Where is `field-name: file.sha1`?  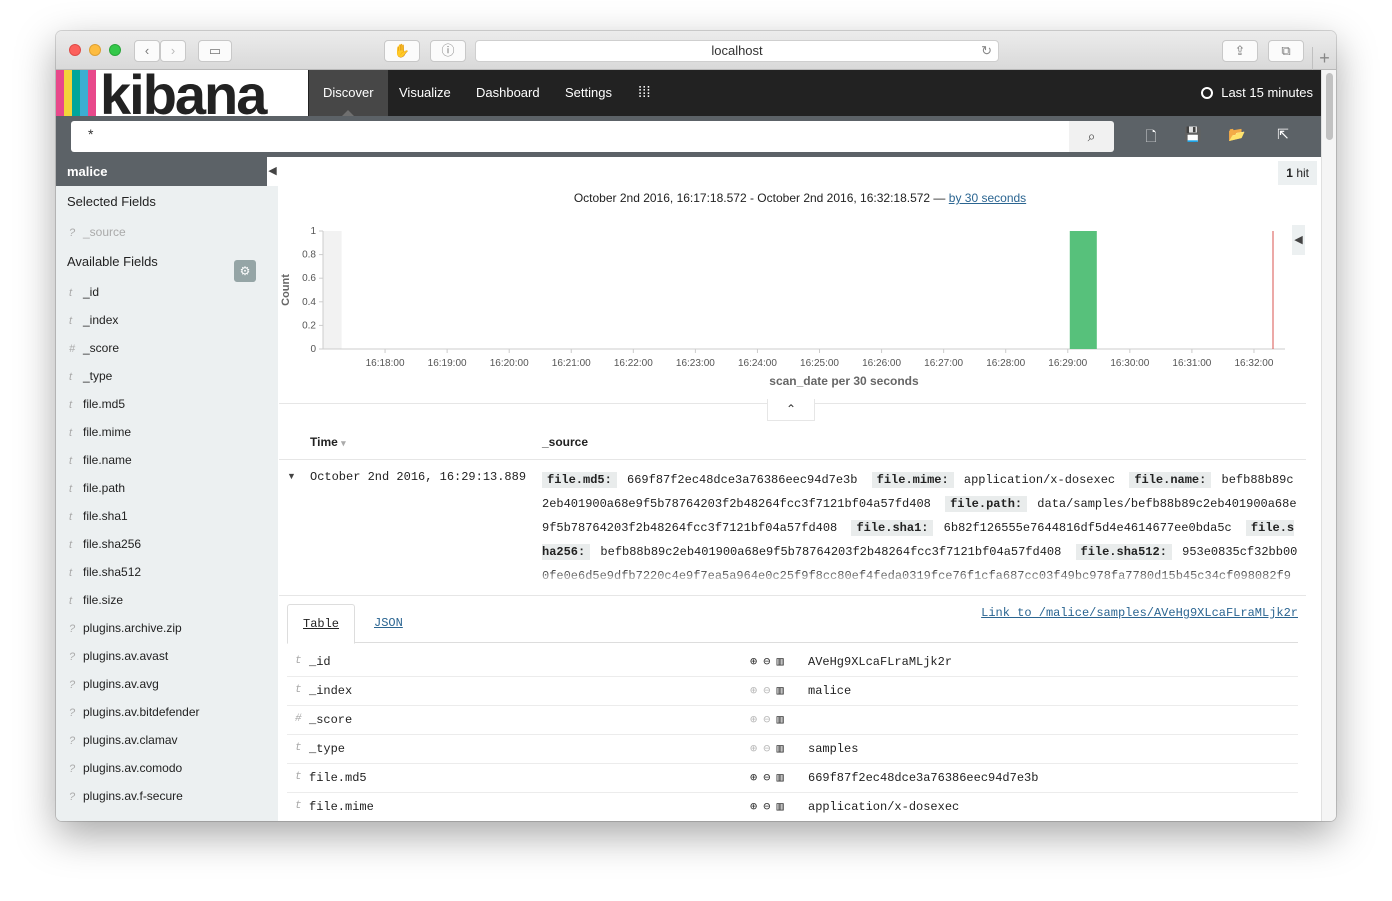
field-name: file.sha1 is located at coordinates (105, 516).